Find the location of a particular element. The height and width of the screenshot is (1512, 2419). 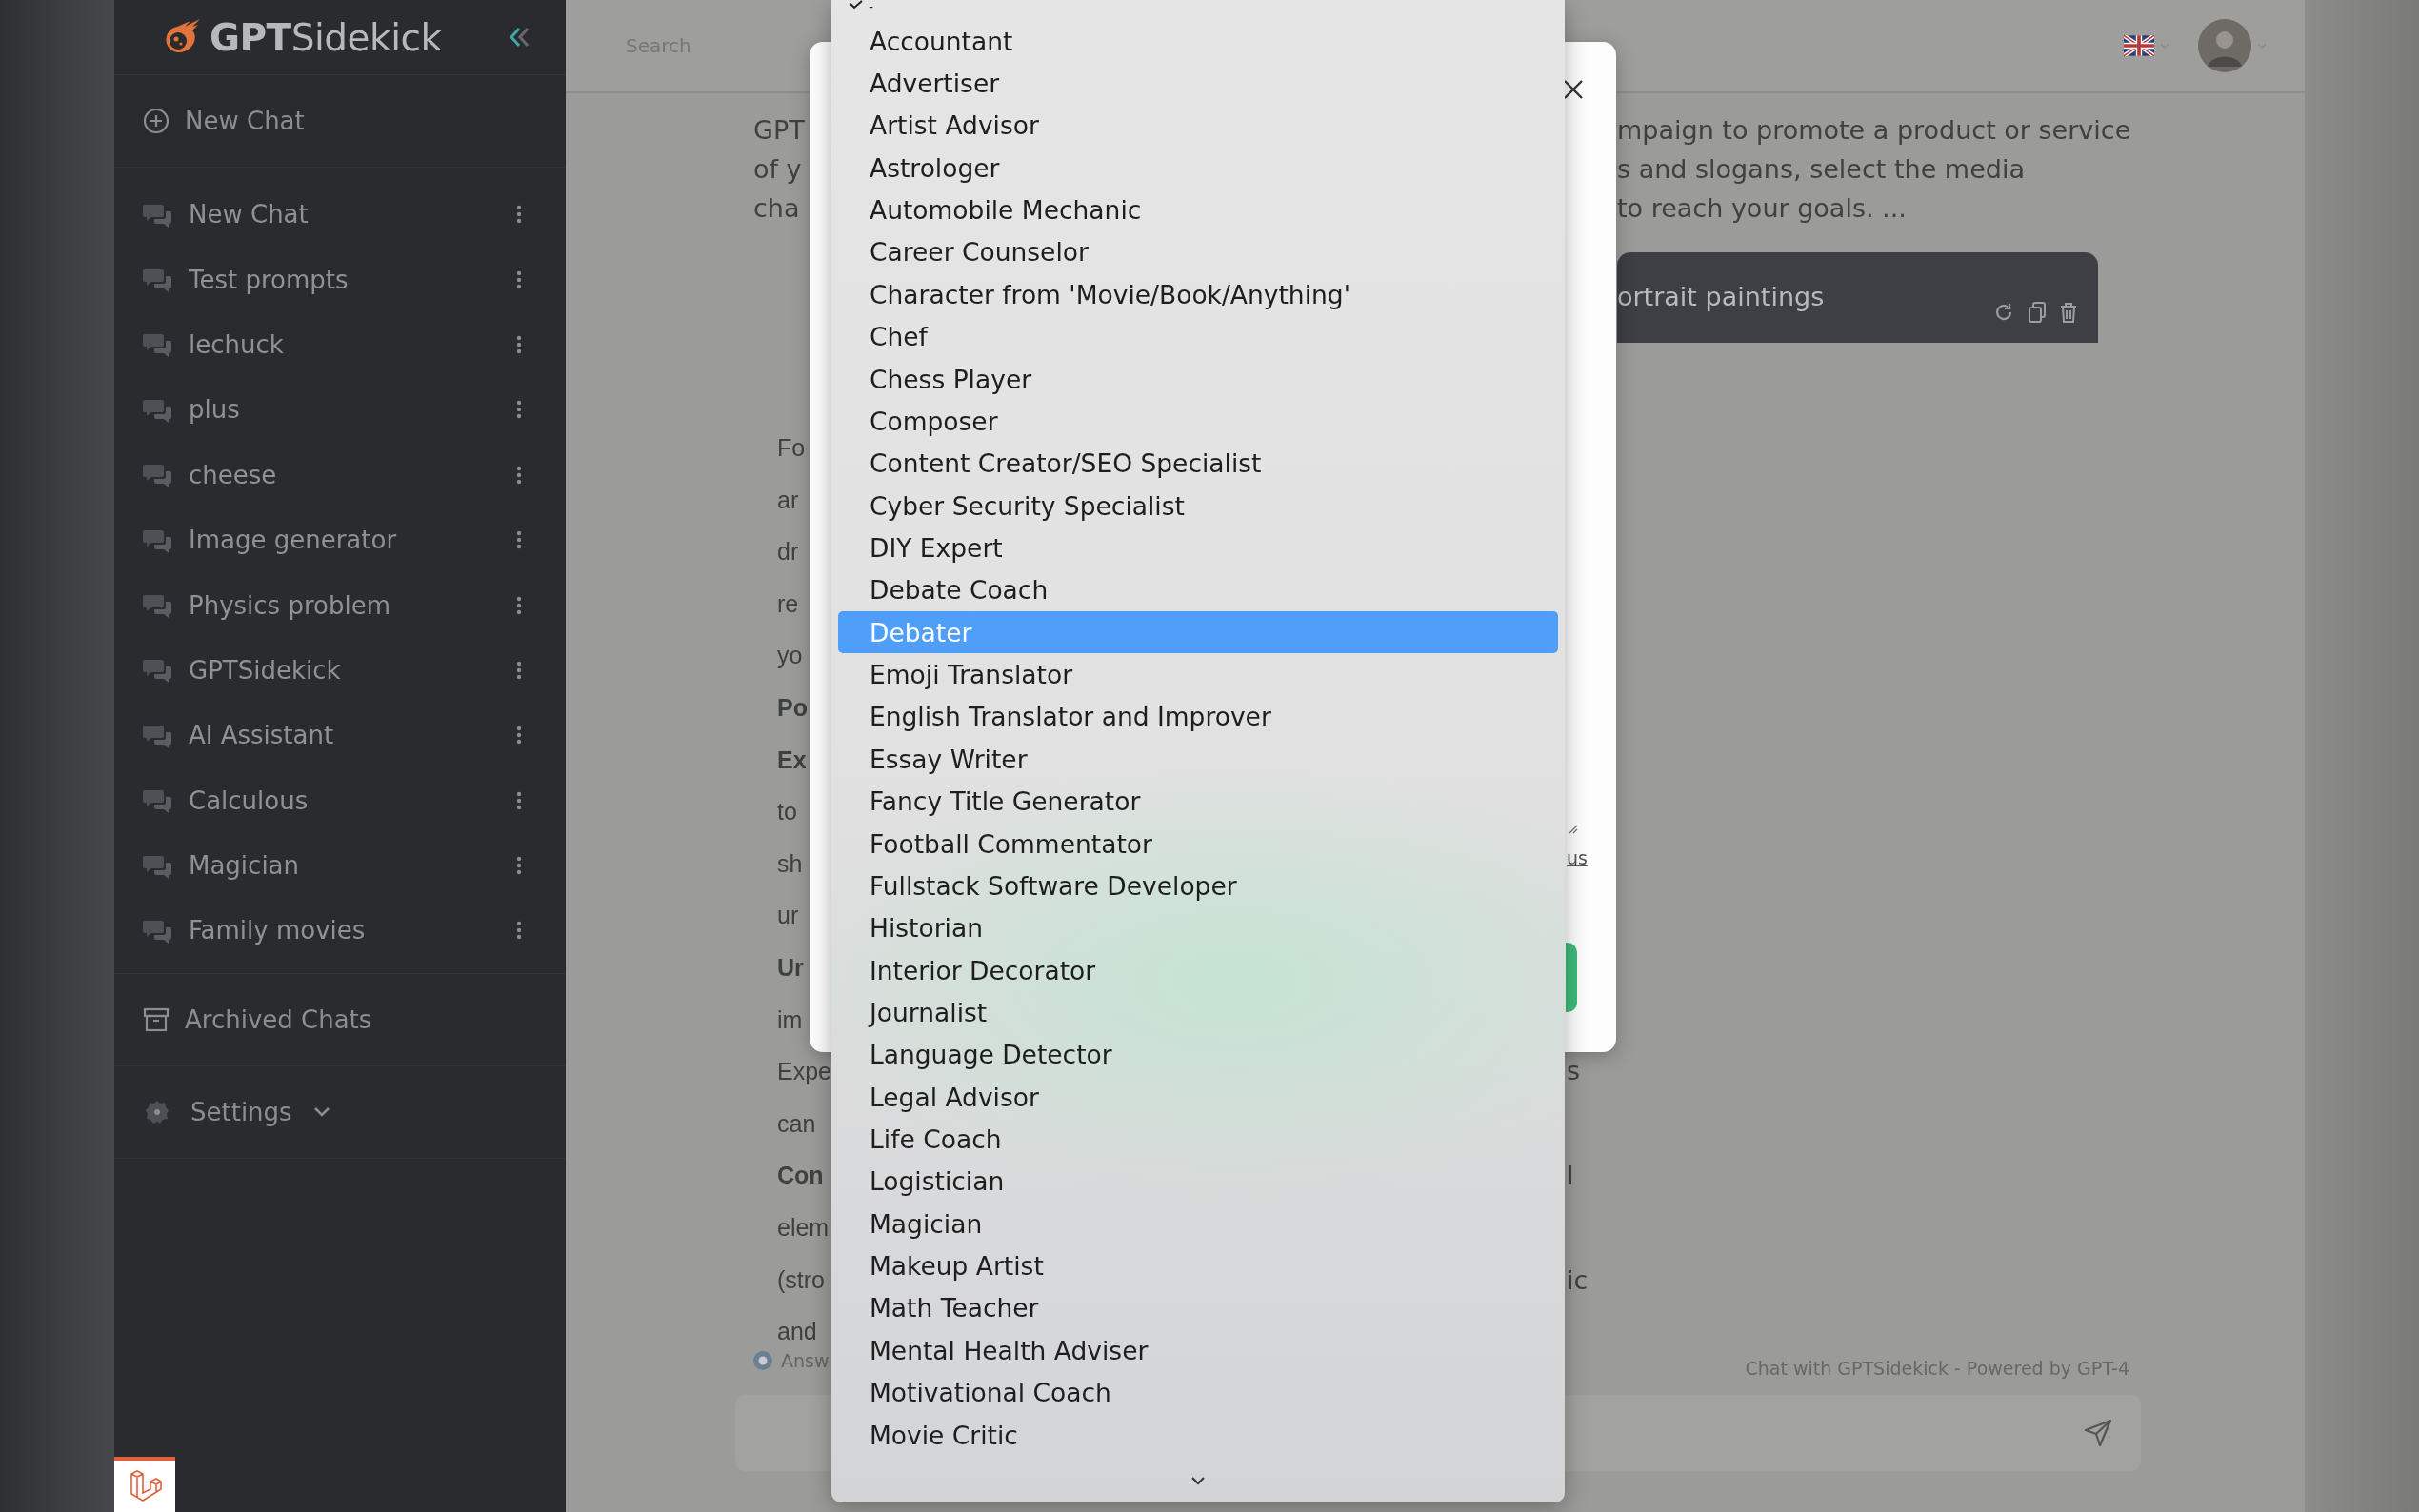

chat-list-item: cheese is located at coordinates (340, 474).